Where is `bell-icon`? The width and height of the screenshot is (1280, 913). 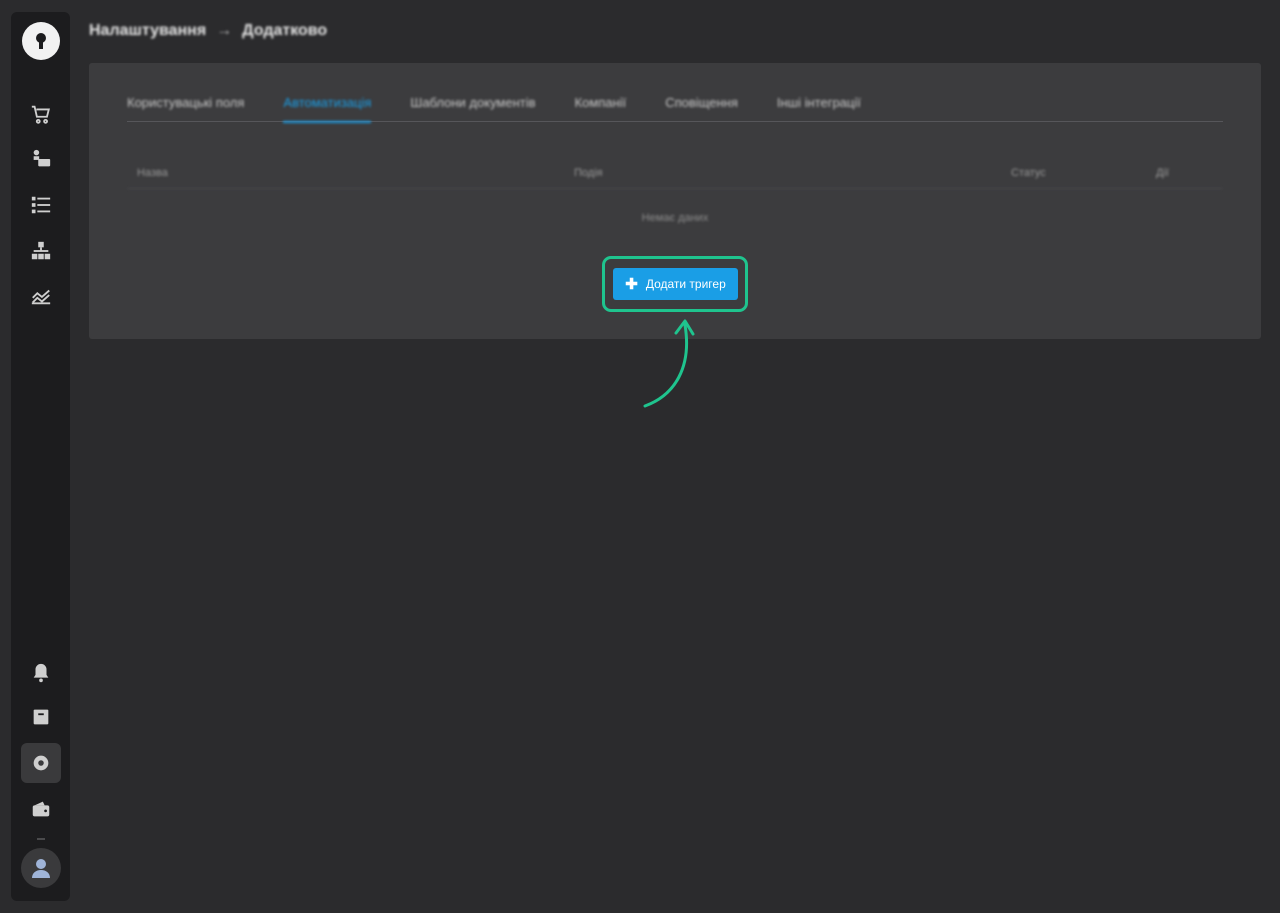
bell-icon is located at coordinates (41, 673).